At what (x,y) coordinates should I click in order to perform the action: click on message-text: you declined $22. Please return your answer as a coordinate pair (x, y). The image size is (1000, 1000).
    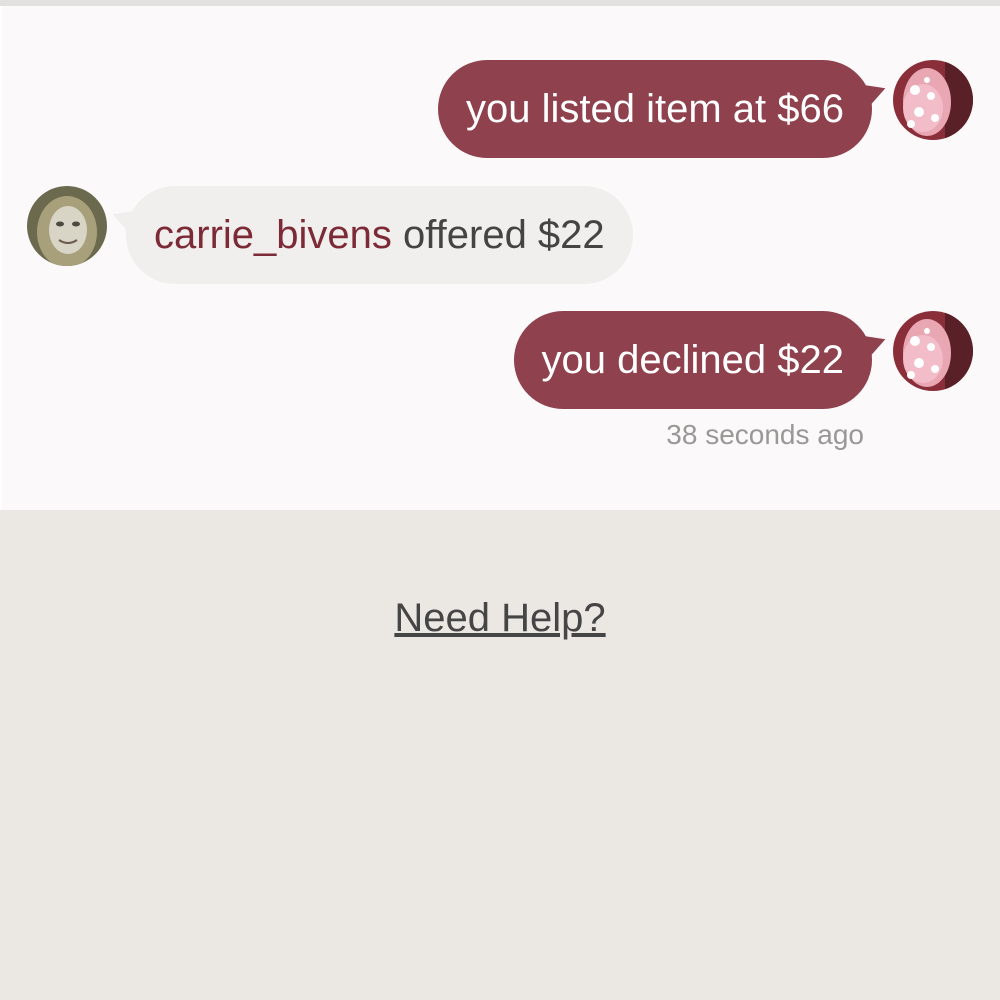
    Looking at the image, I should click on (692, 360).